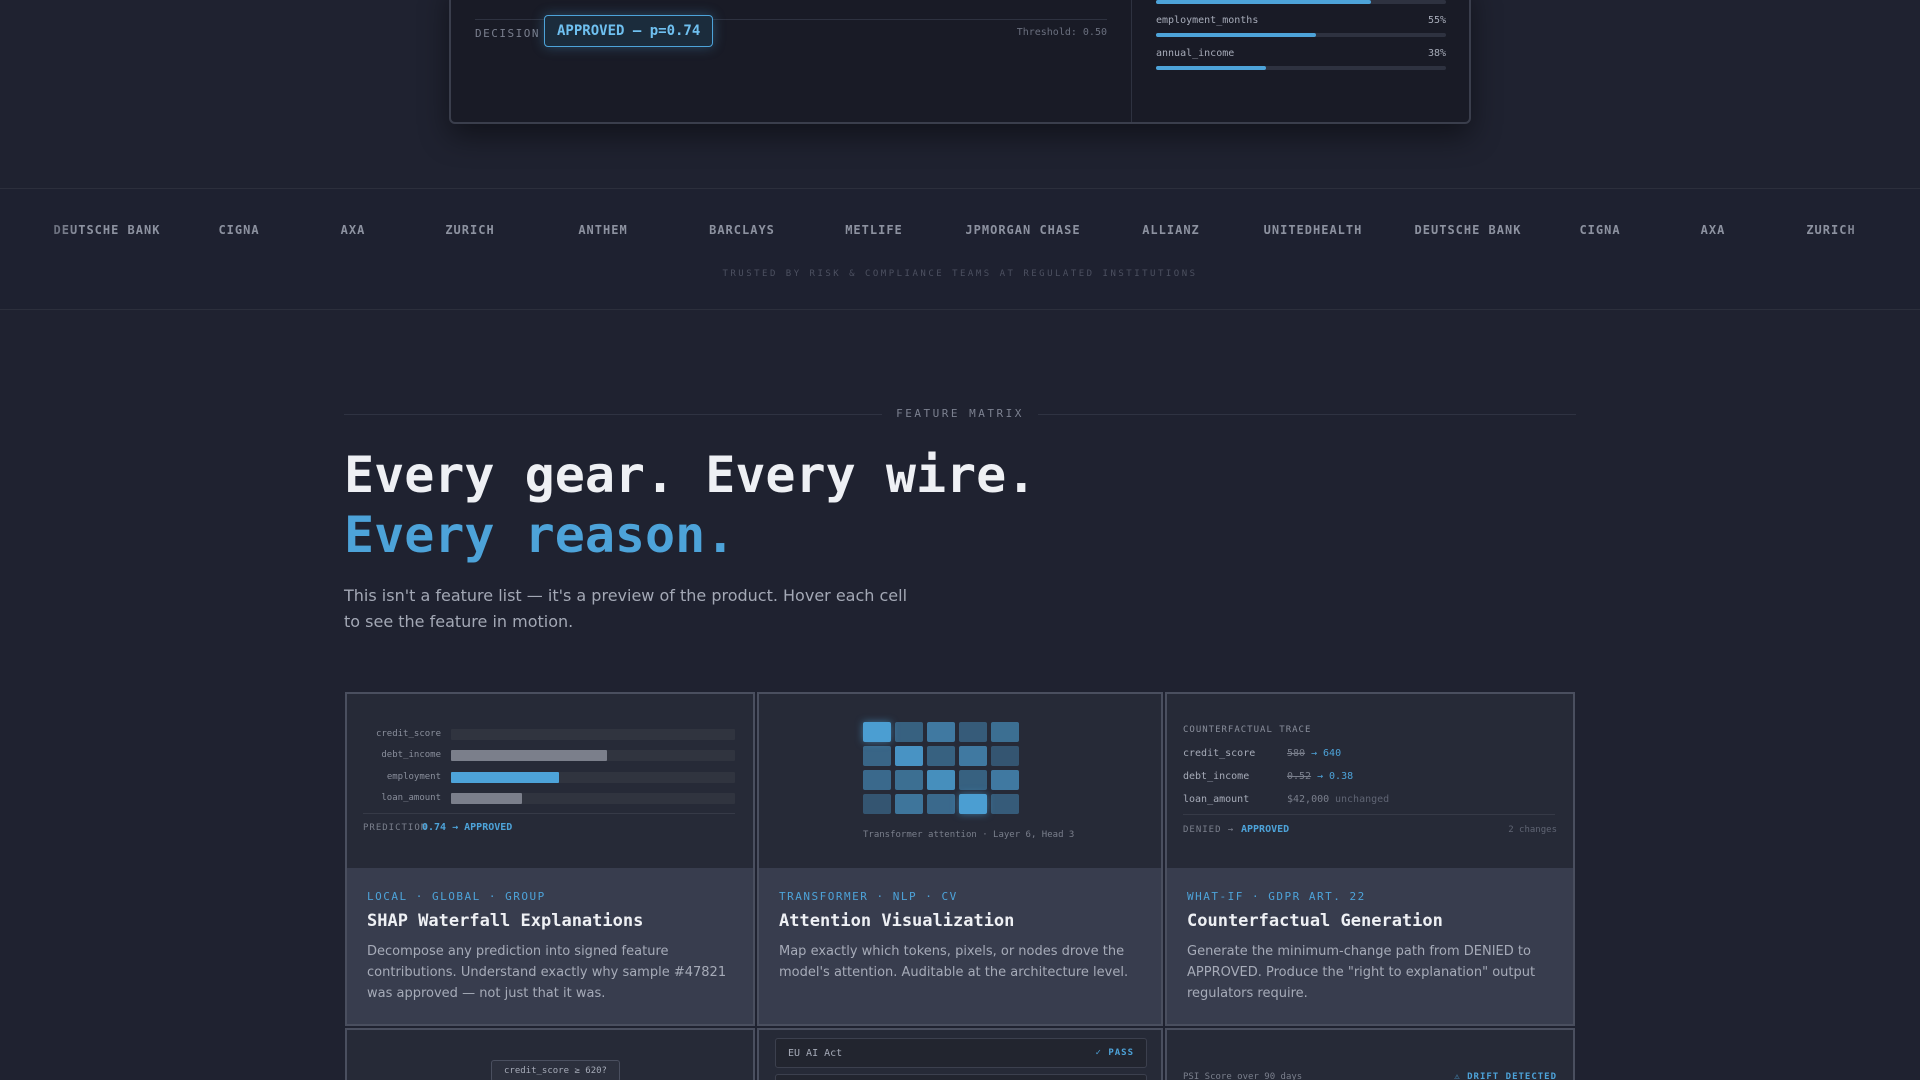  I want to click on cf-key: debt_income, so click(1216, 776).